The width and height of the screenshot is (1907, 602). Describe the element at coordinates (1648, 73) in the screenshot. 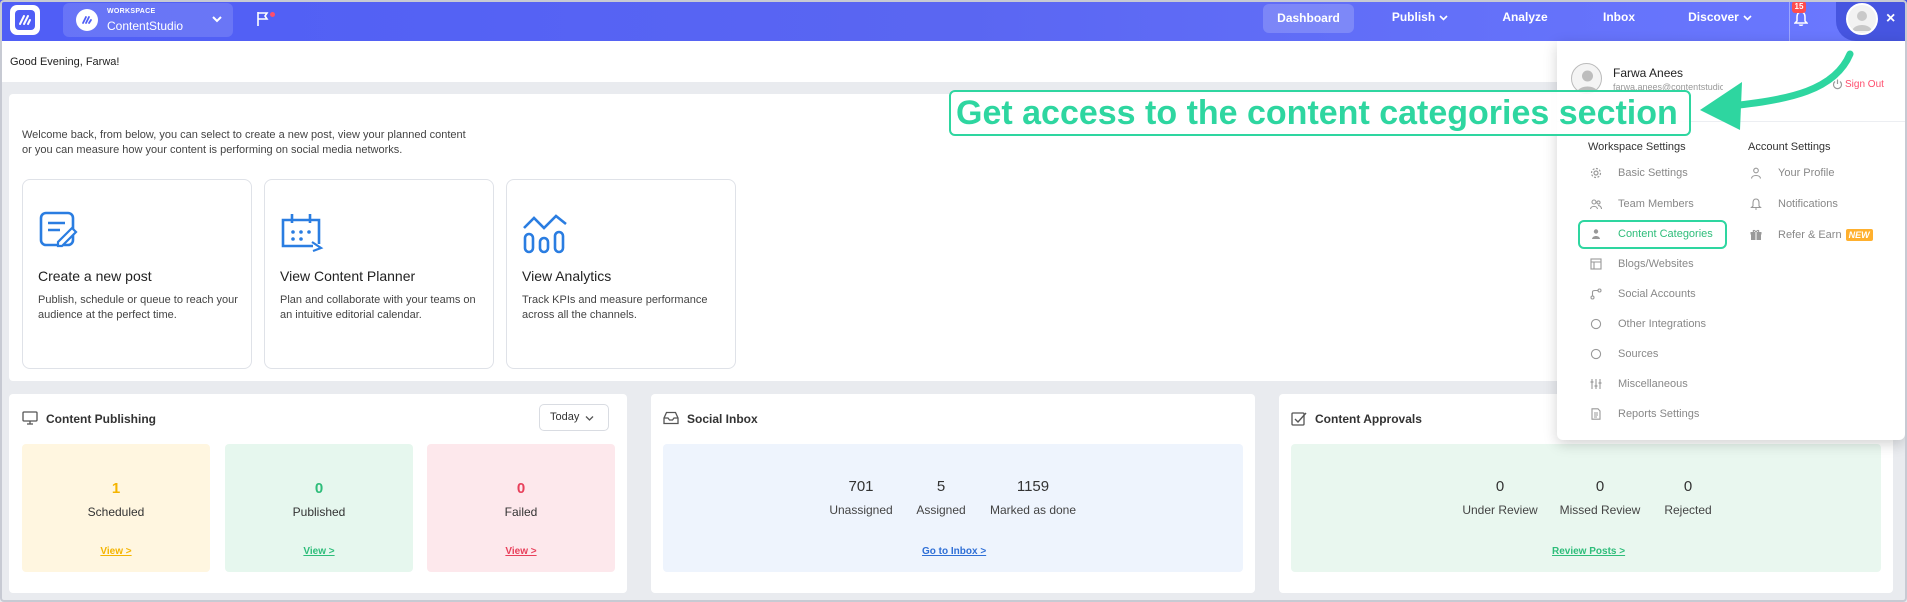

I see `user-name: Farwa Anees` at that location.